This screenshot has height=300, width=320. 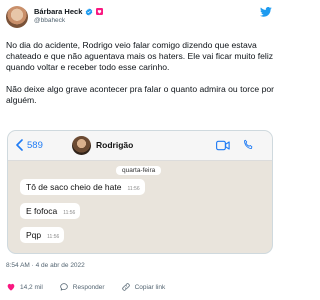 What do you see at coordinates (141, 20) in the screenshot?
I see `tweet-header: Bárbara Heck @bbaheck` at bounding box center [141, 20].